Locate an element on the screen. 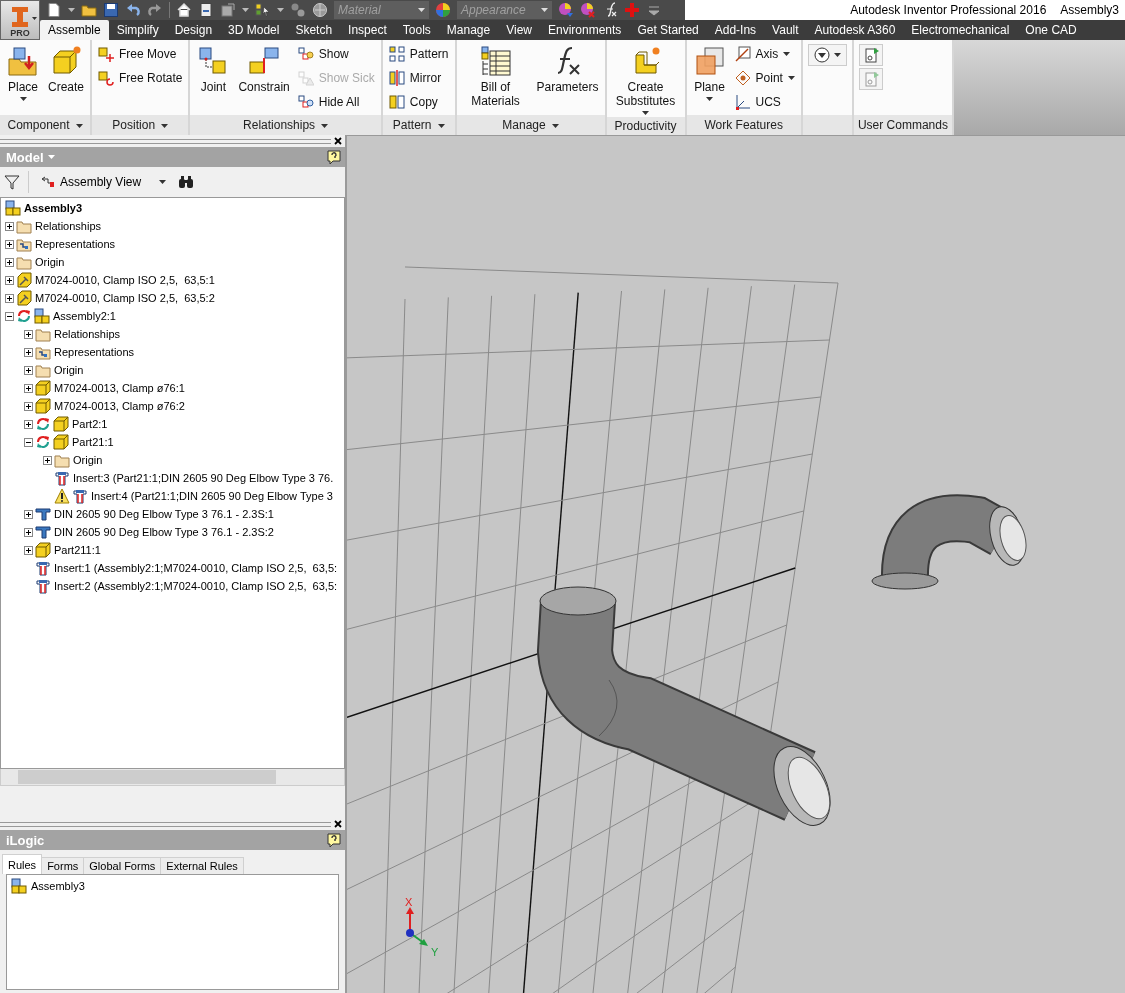 This screenshot has height=993, width=1125. shading-icon is located at coordinates (298, 10).